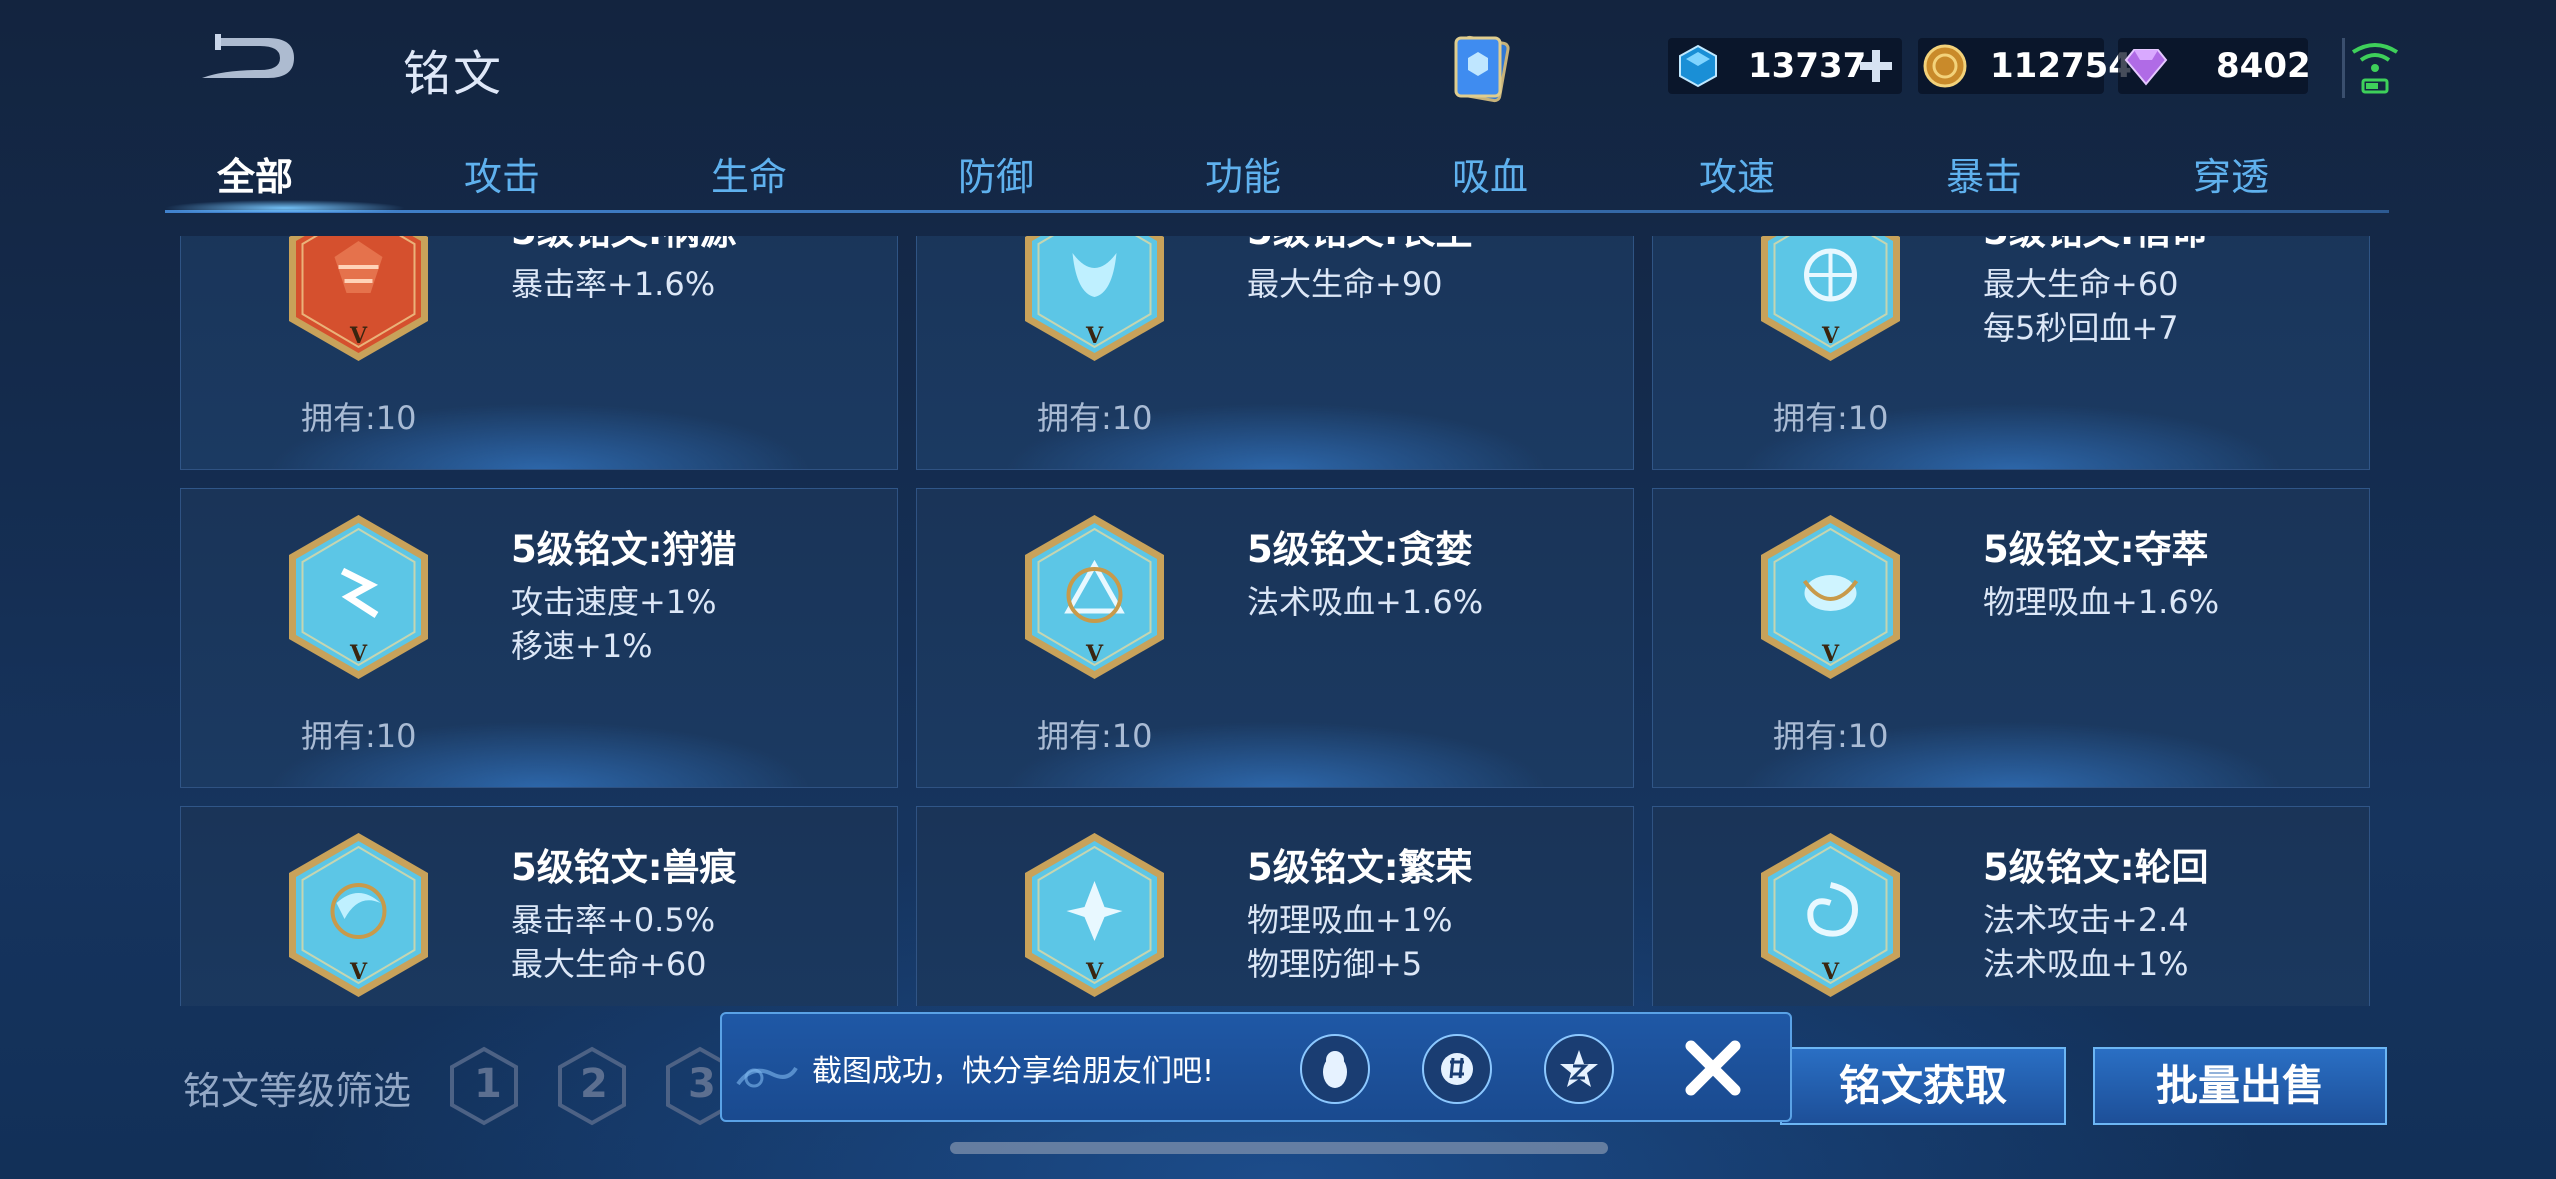 This screenshot has height=1179, width=2556. What do you see at coordinates (2231, 173) in the screenshot?
I see `tab-penetration: 穿透` at bounding box center [2231, 173].